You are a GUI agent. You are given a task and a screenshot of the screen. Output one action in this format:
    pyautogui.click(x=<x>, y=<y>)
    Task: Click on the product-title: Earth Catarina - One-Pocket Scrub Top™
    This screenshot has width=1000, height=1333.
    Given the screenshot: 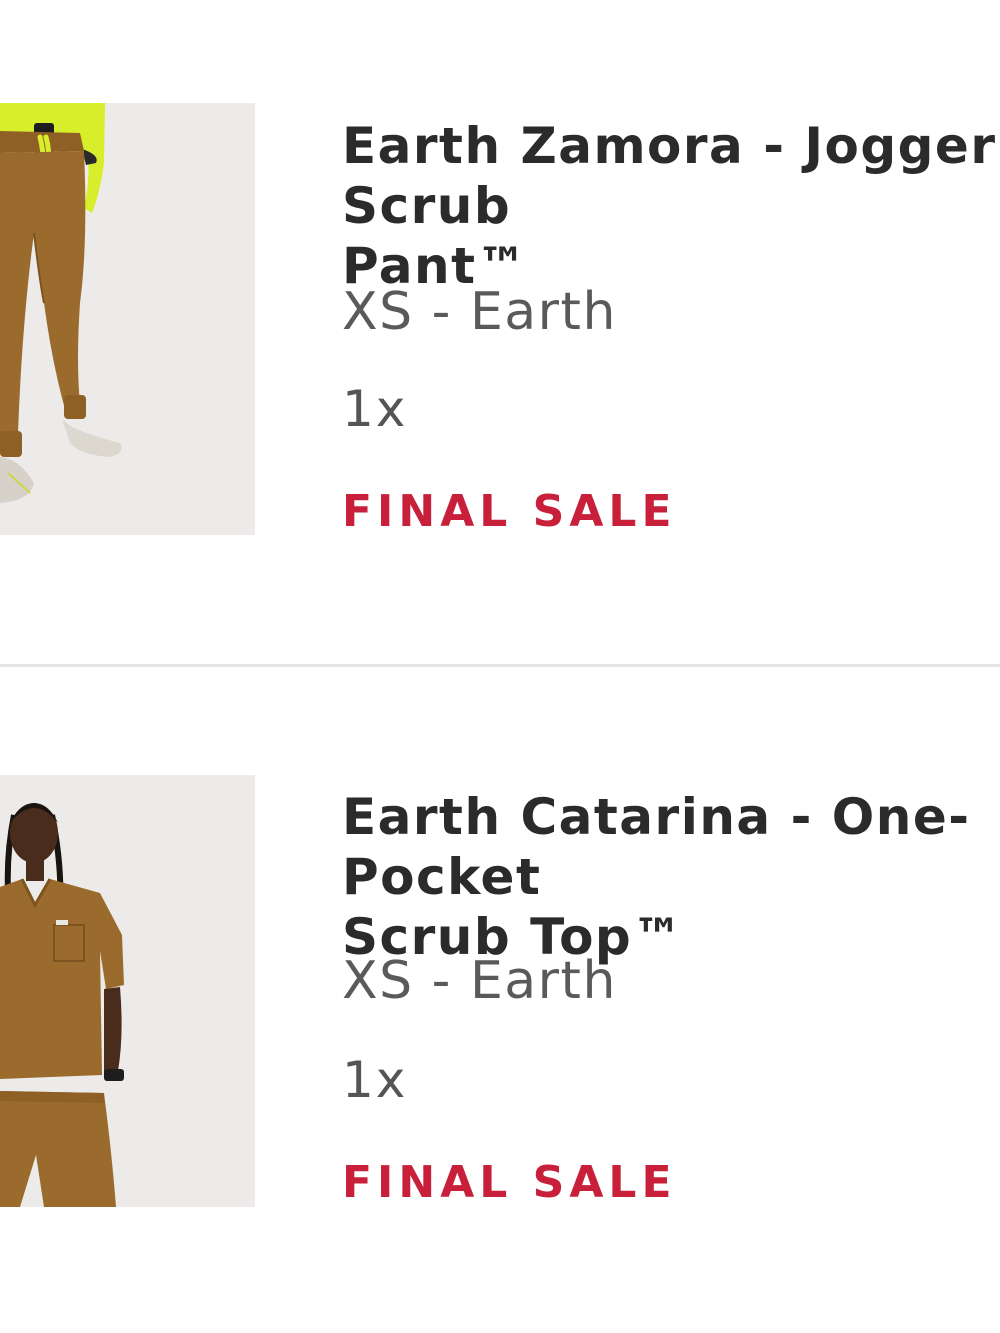 What is the action you would take?
    pyautogui.click(x=671, y=877)
    